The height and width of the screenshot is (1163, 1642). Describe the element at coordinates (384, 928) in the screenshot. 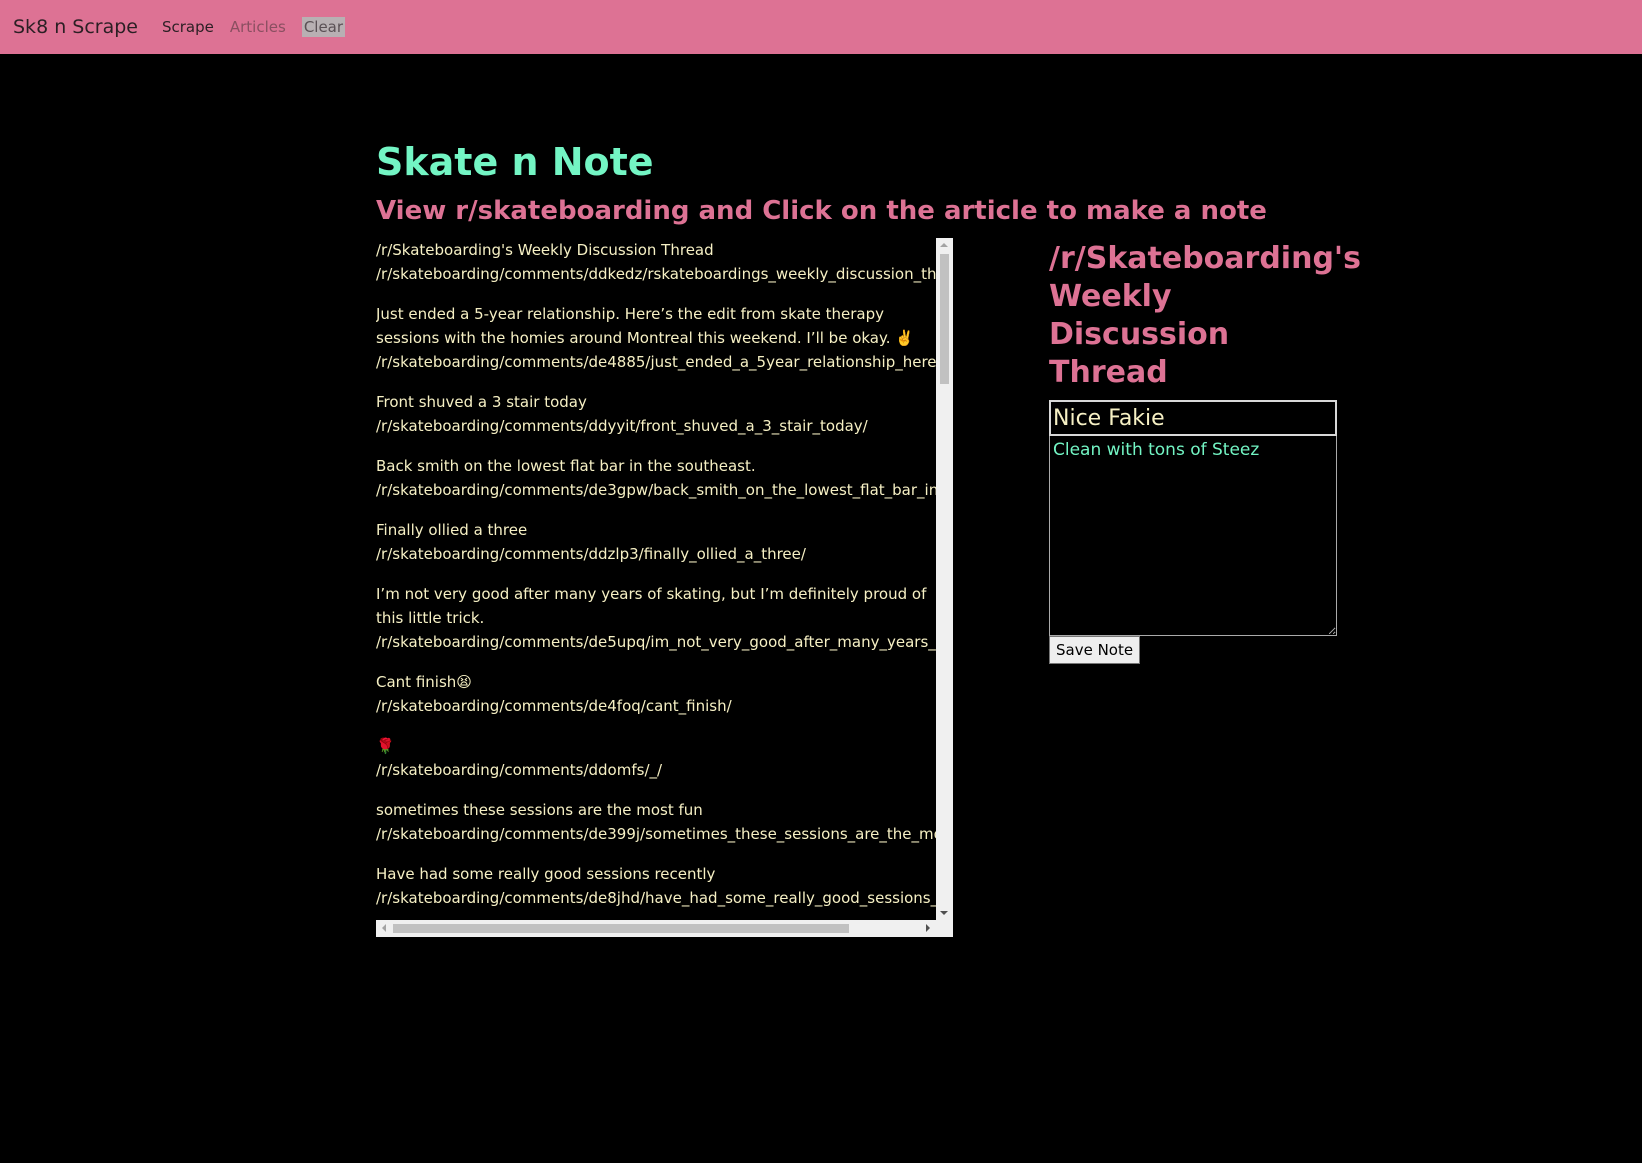

I see `scroll-left-arrow-icon` at that location.